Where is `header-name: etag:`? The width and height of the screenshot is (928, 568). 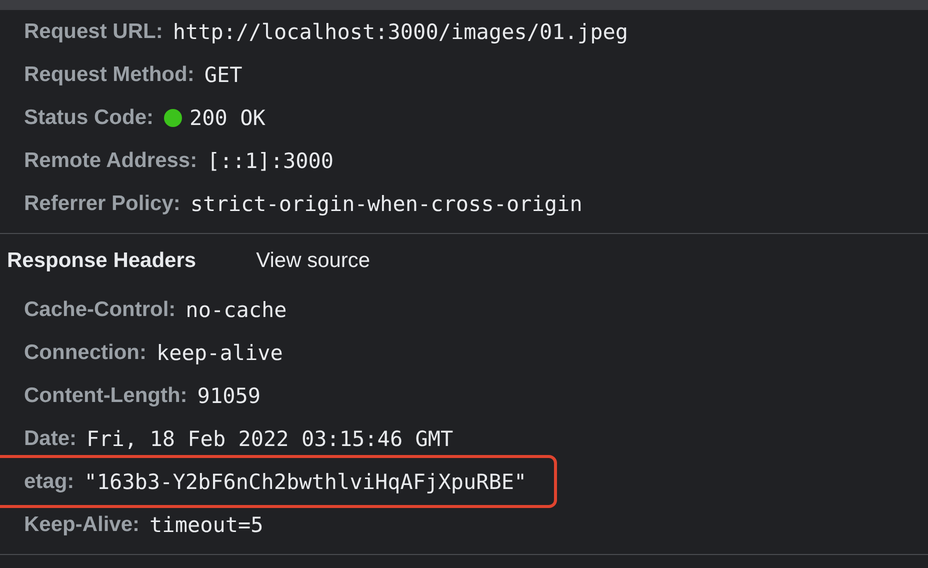
header-name: etag: is located at coordinates (49, 482).